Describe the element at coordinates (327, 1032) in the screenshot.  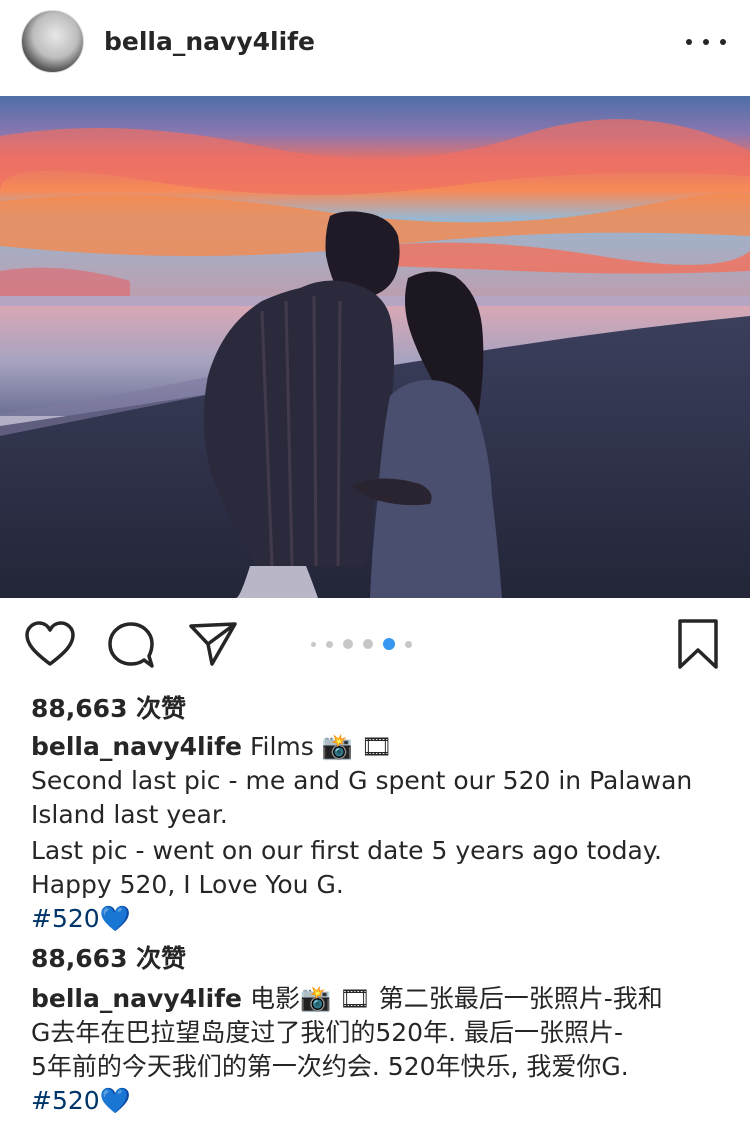
I see `caption-line: G去年在巴拉望岛度过了我们的520年. 最后一张照片-` at that location.